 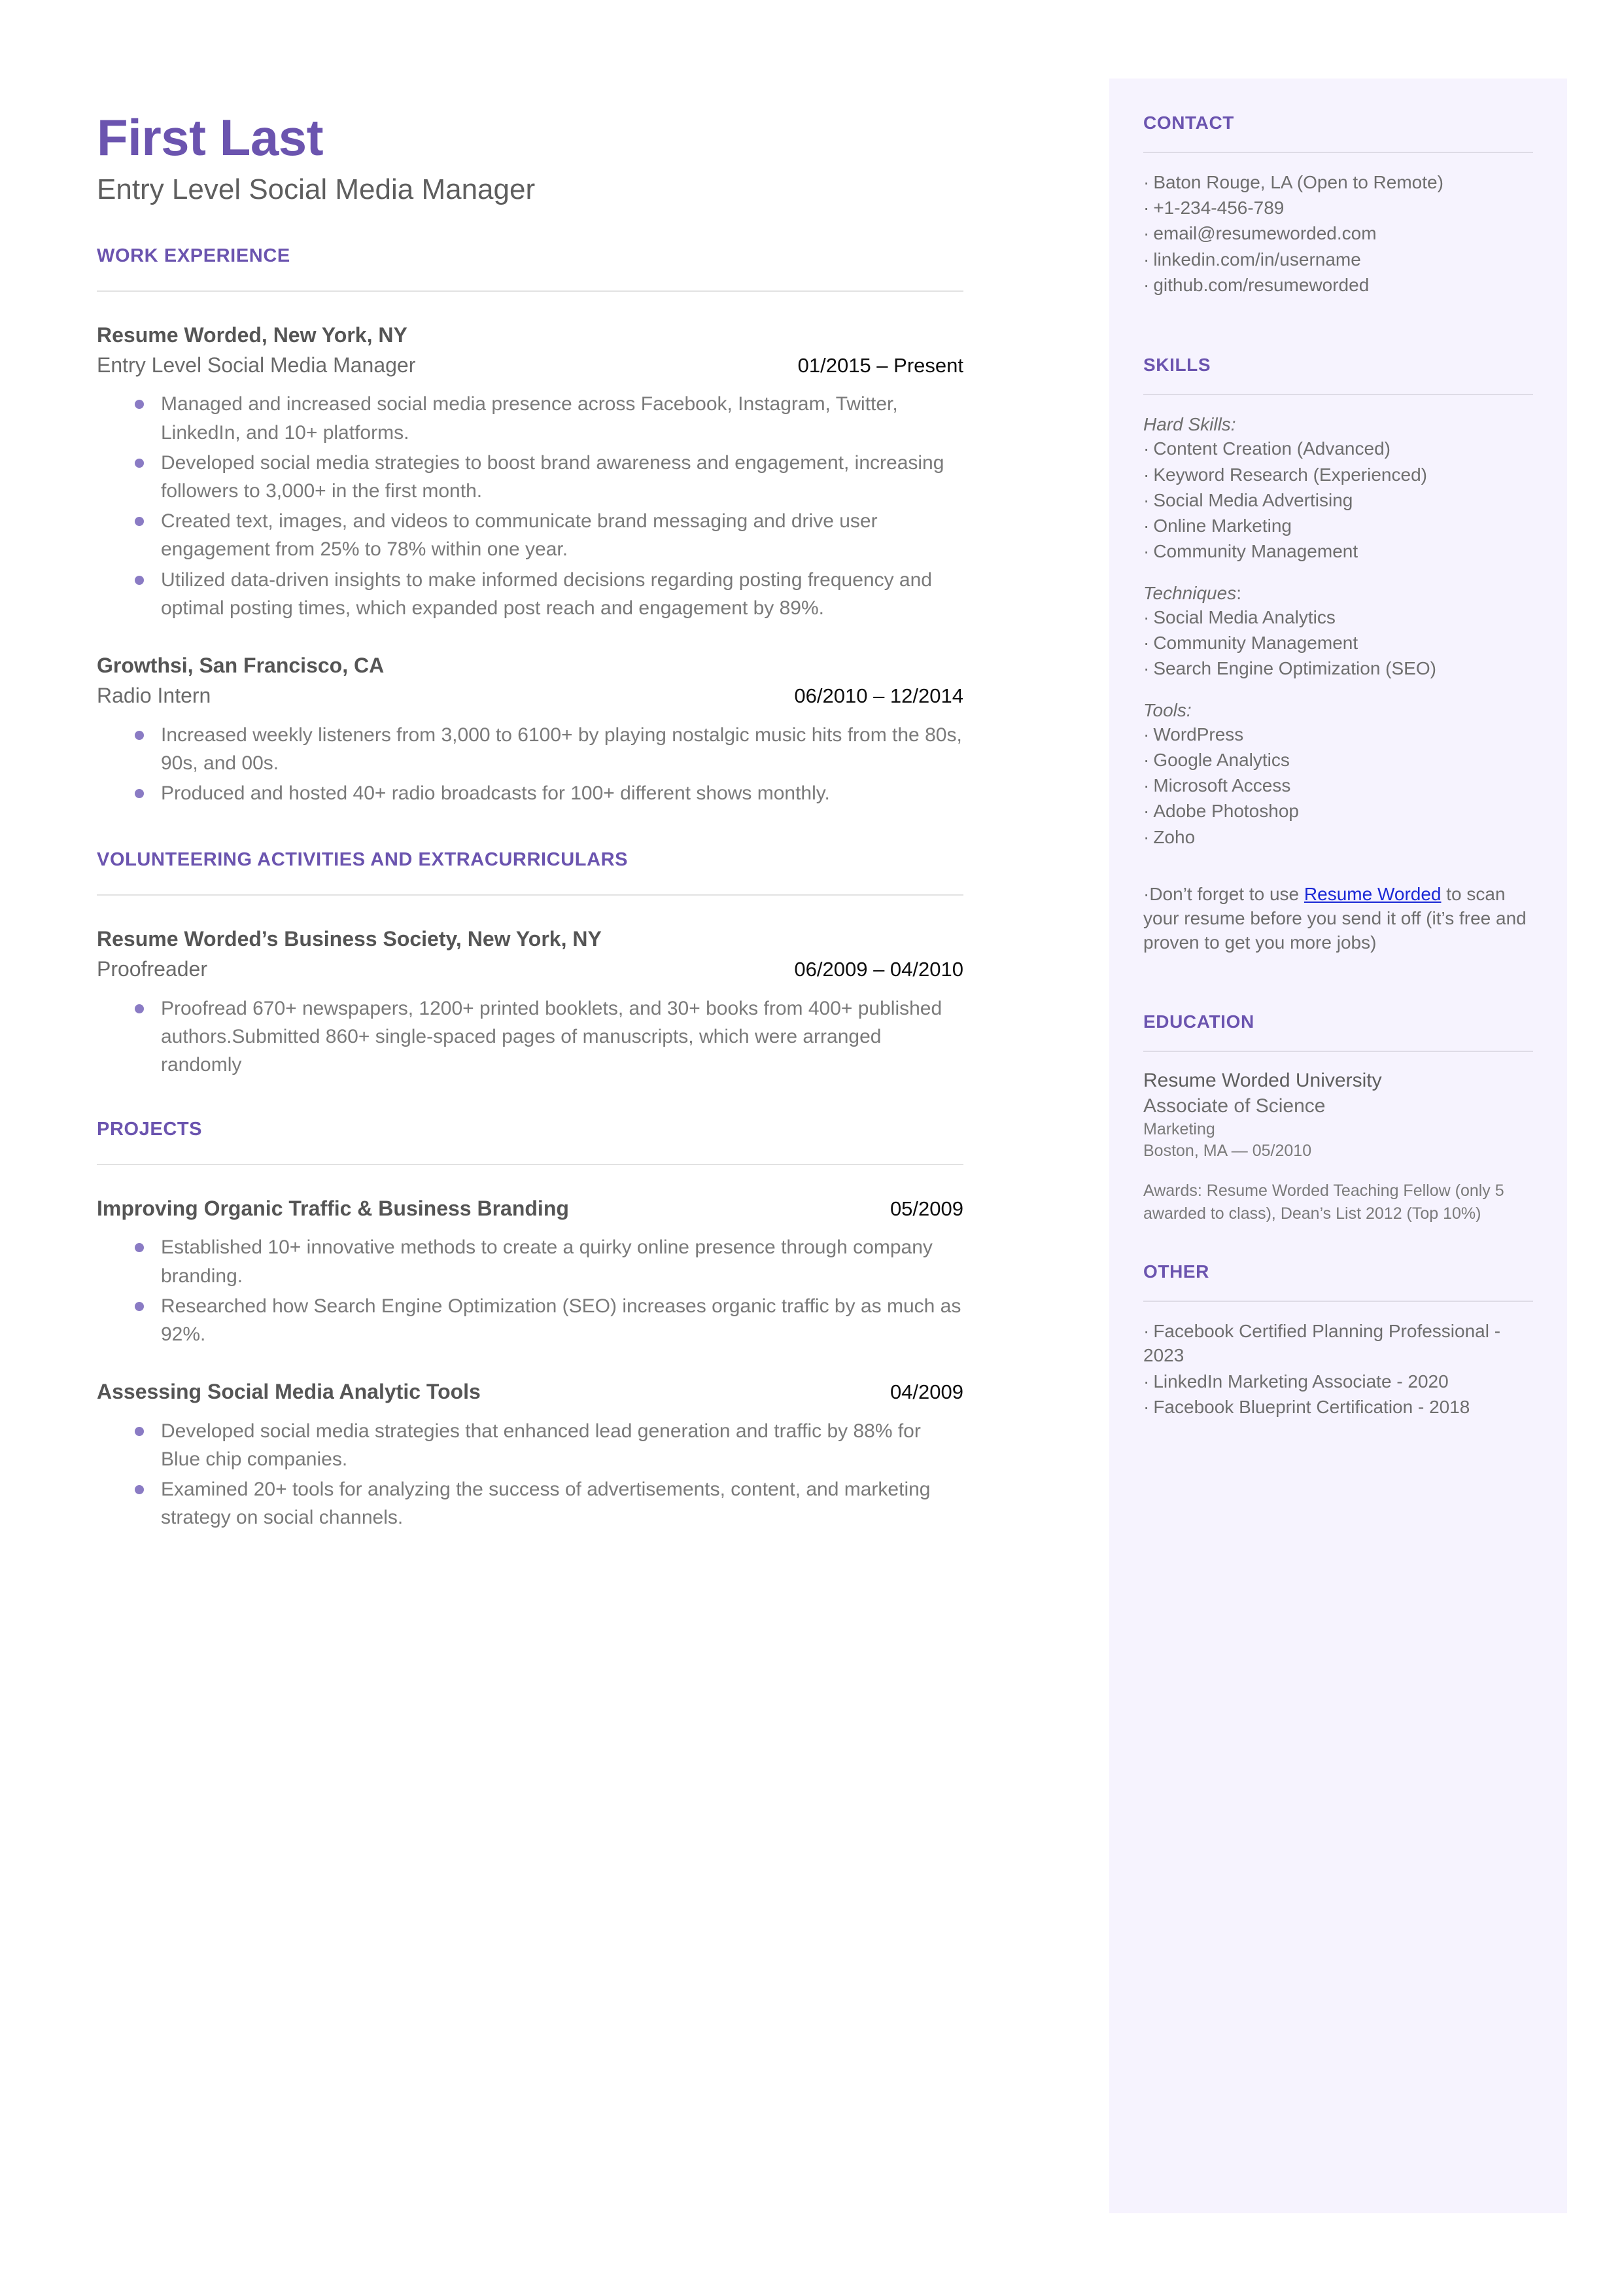 What do you see at coordinates (241, 665) in the screenshot?
I see `work-entry-organization: Growthsi, San Francisco, CA` at bounding box center [241, 665].